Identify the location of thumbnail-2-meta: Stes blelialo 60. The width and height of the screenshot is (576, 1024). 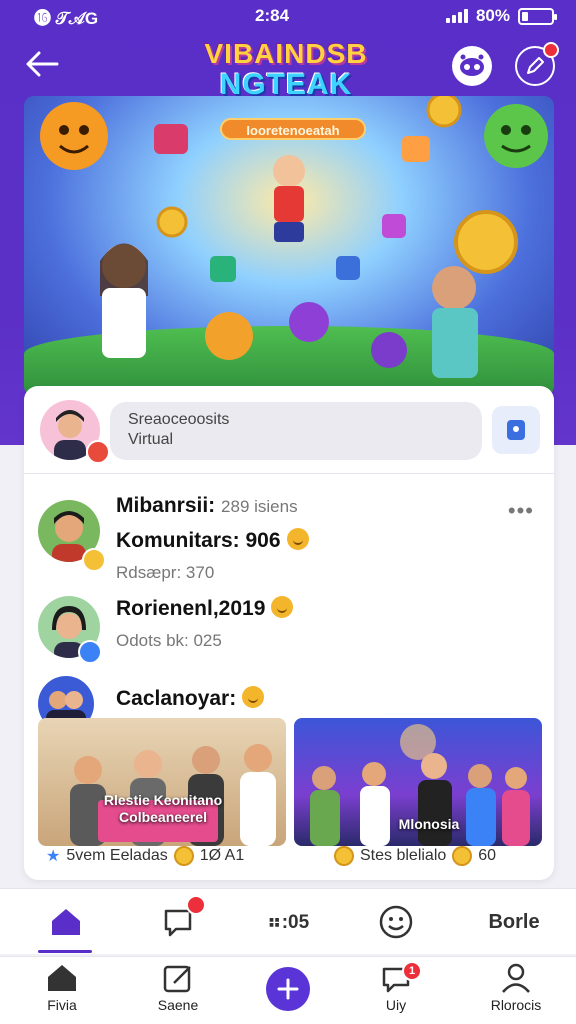
(415, 856).